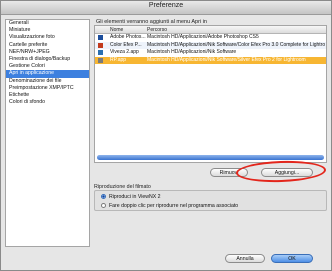 Image resolution: width=332 pixels, height=271 pixels. I want to click on sidebar-item-finestra-di-dialogo-backup: Finestra di dialogo/Backup, so click(47, 59).